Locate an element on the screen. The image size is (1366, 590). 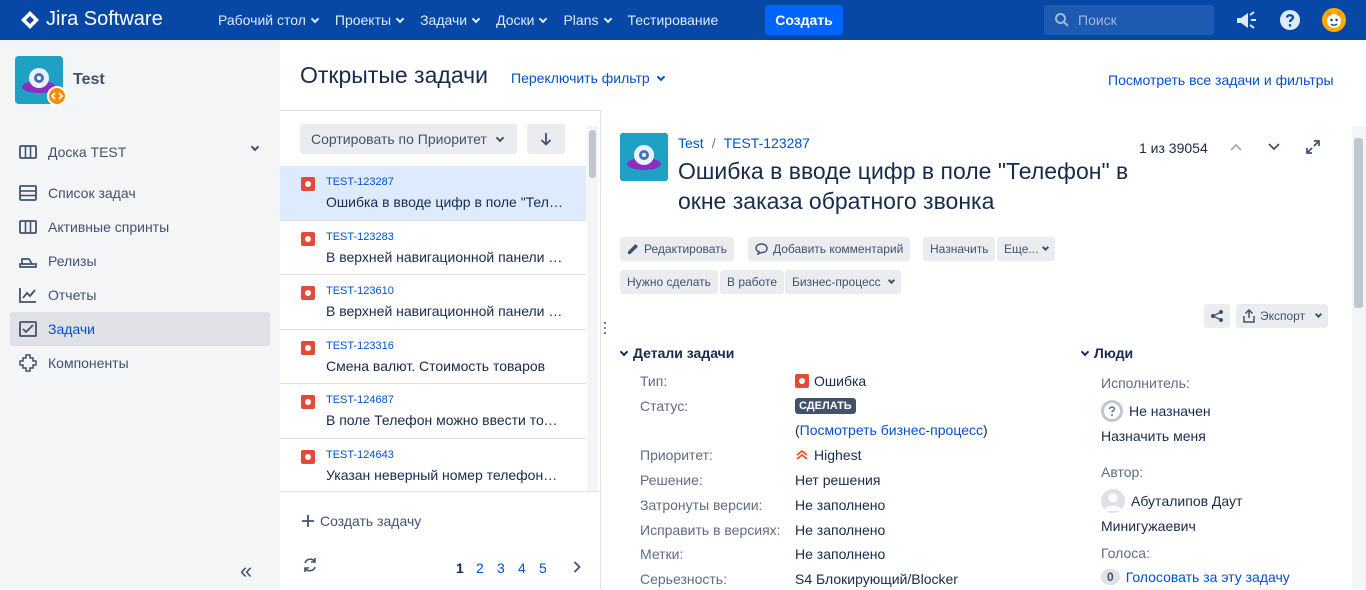
sidebar-item-board: Доска TEST is located at coordinates (140, 152).